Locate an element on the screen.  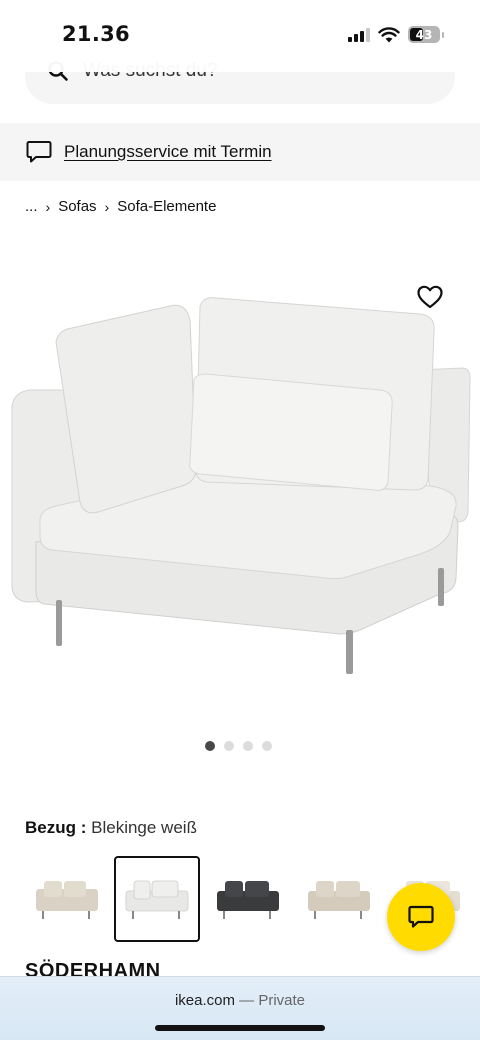
url-display: ikea.com — Private is located at coordinates (240, 1000).